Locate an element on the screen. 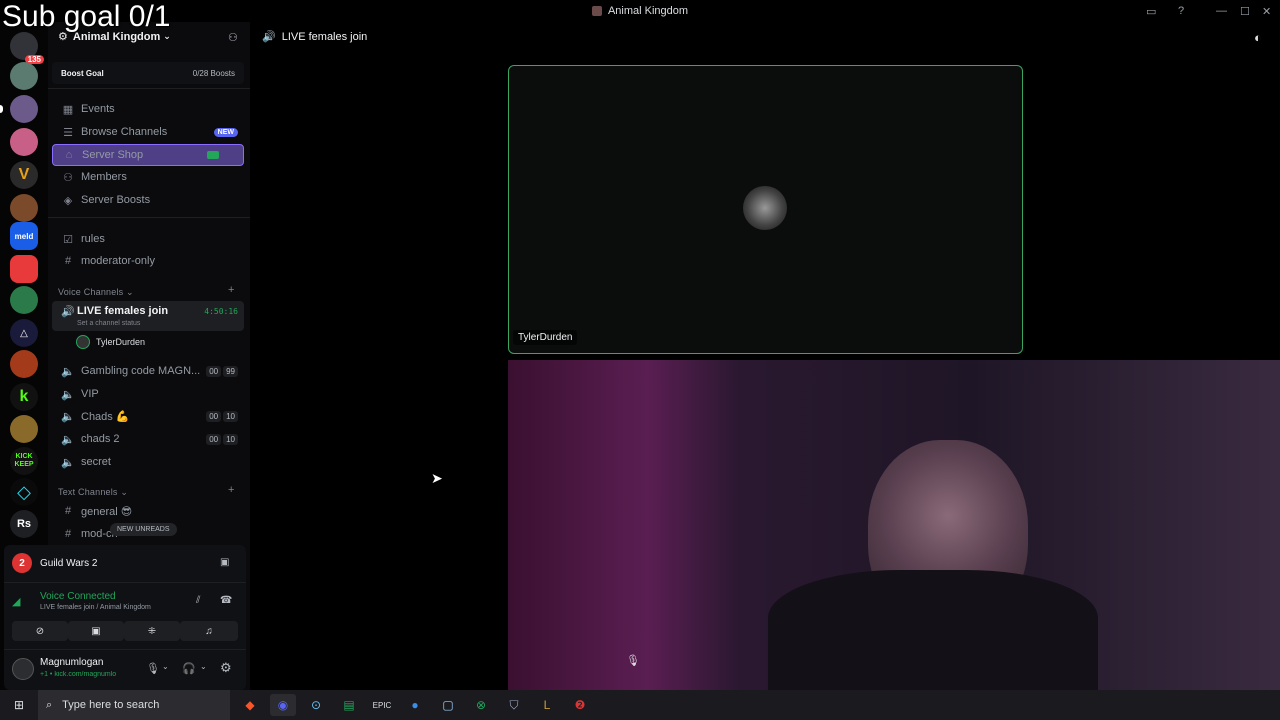 The width and height of the screenshot is (1280, 720). app-icon-blue: ● is located at coordinates (415, 705).